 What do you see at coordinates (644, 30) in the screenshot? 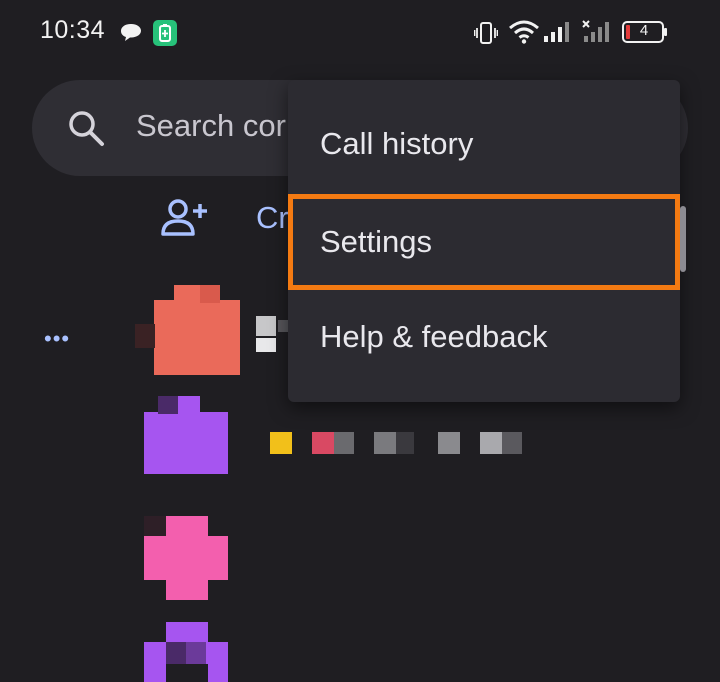
I see `battery-level-text: 4` at bounding box center [644, 30].